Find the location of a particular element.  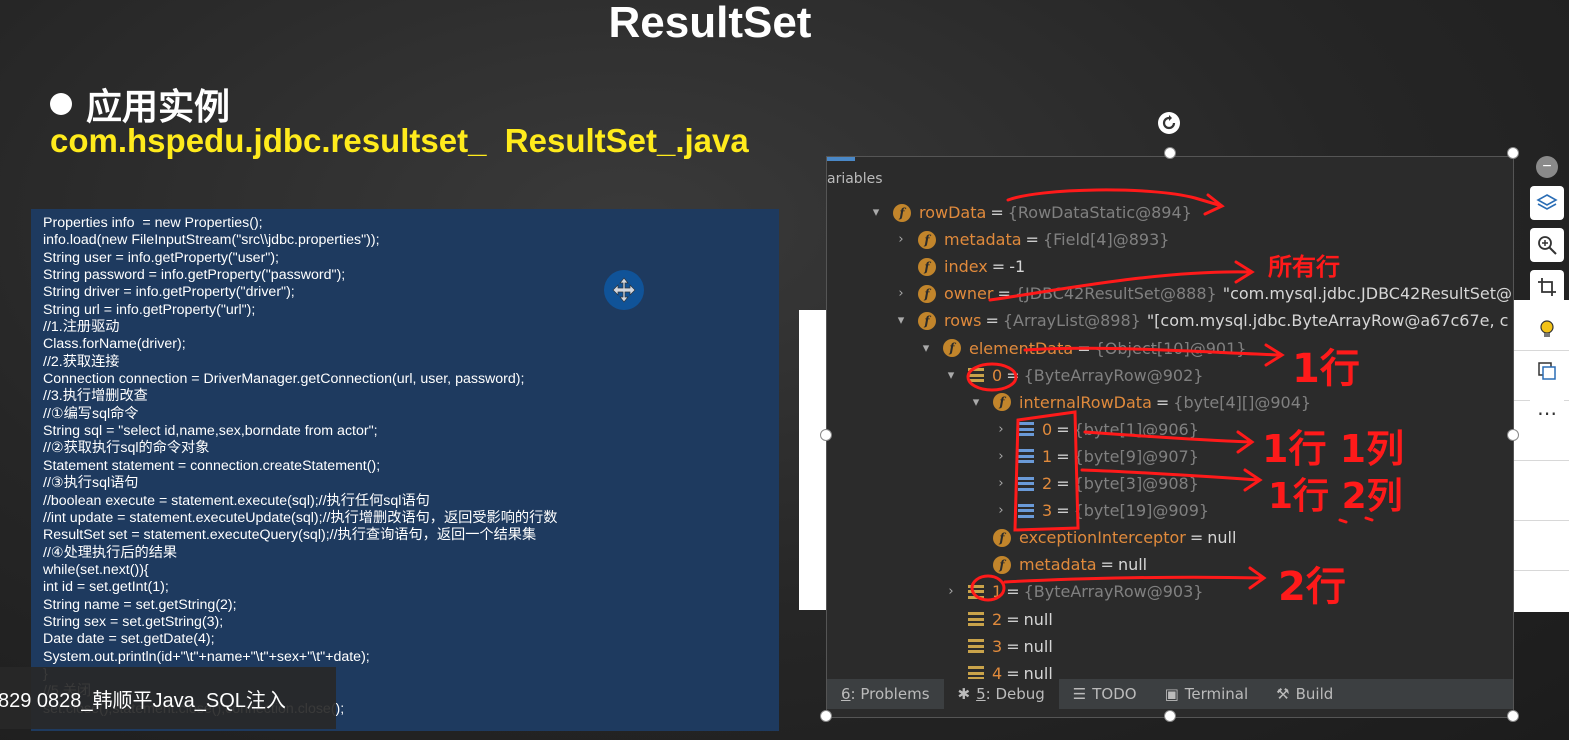

variable-value: {byte[19]@909} is located at coordinates (1141, 511).